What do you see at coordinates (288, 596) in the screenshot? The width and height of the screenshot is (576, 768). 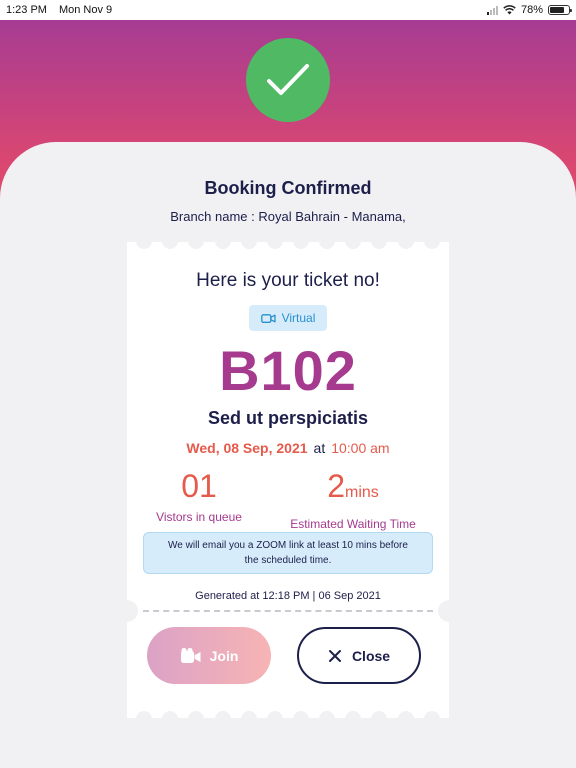 I see `generated-timestamp: Generated at 12:18 PM | 06 Sep 2021` at bounding box center [288, 596].